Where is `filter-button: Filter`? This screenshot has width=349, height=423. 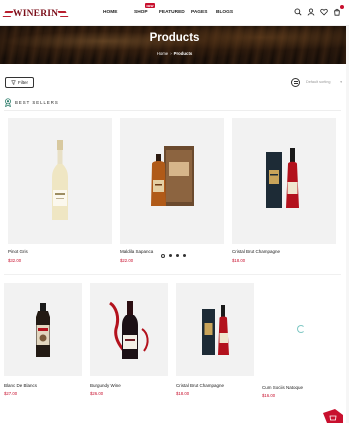 filter-button: Filter is located at coordinates (19, 82).